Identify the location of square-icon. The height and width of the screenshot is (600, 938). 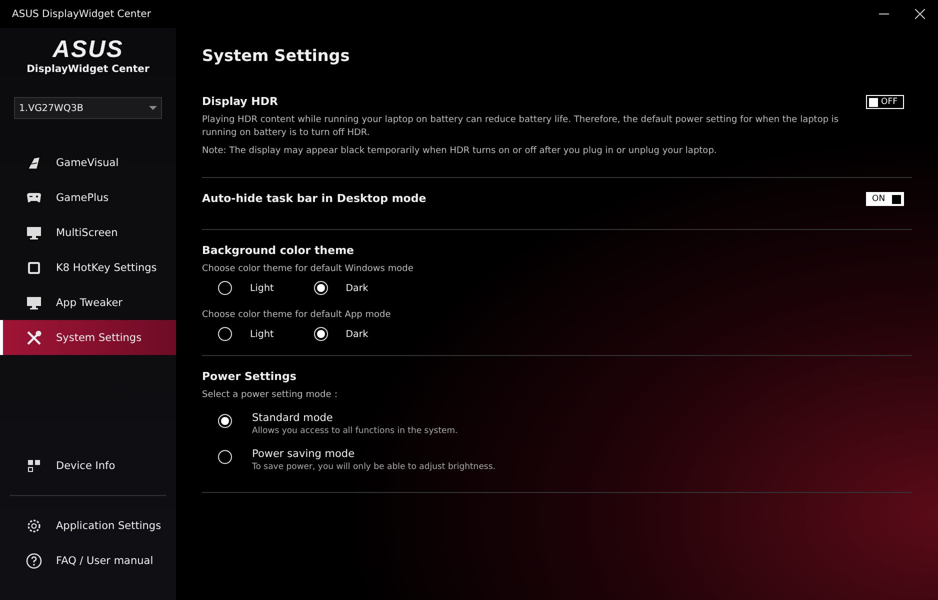
(34, 268).